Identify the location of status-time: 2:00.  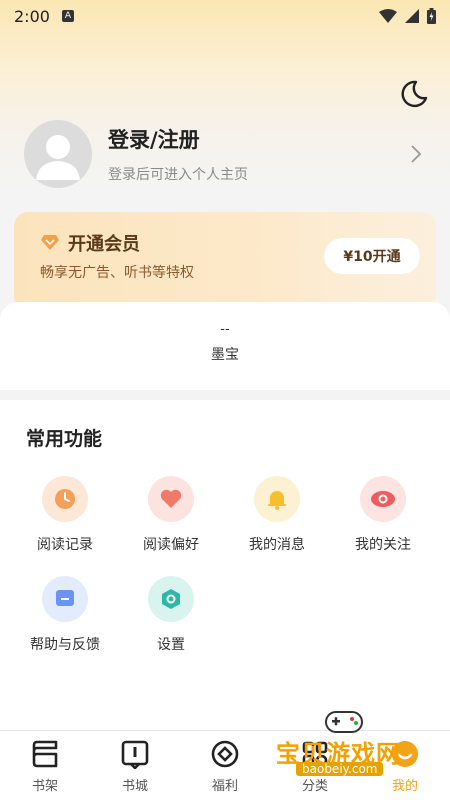
(32, 16).